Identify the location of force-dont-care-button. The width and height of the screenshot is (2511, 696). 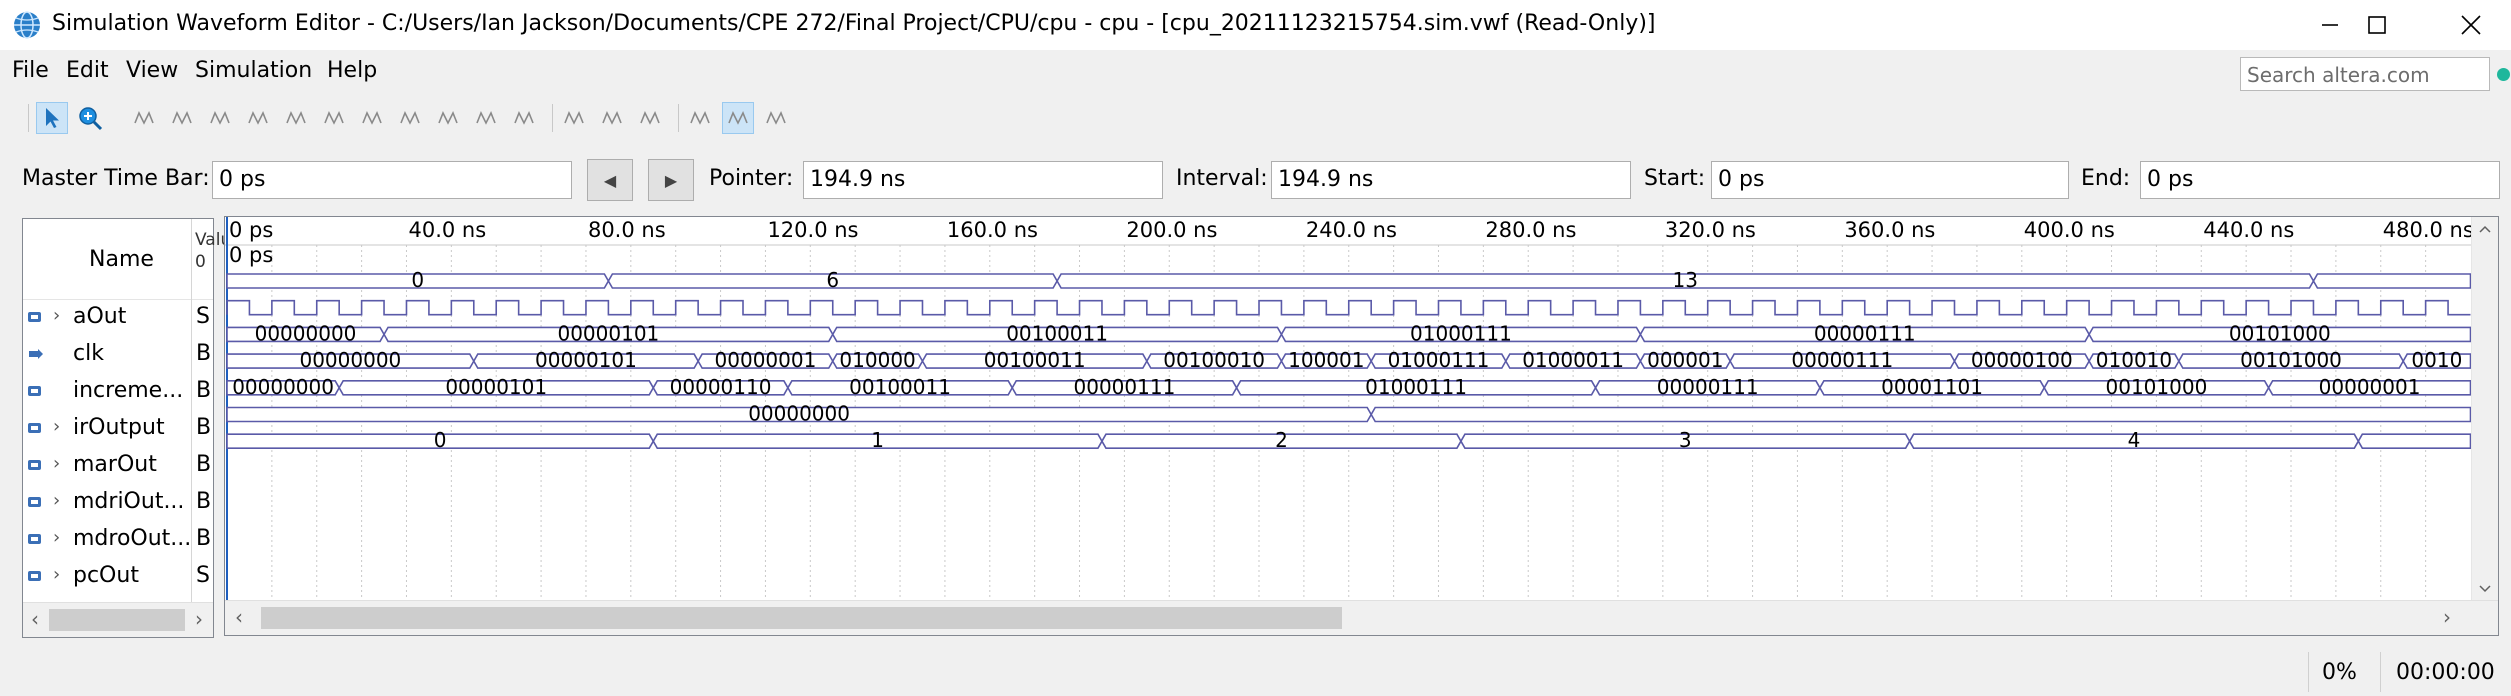
(372, 118).